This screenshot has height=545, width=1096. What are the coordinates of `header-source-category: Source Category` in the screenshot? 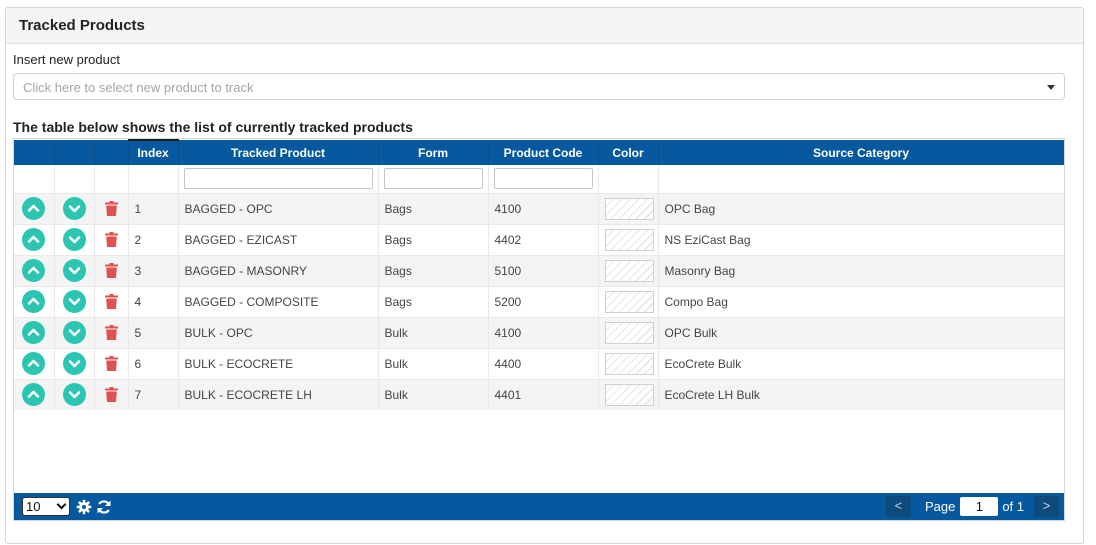 It's located at (861, 152).